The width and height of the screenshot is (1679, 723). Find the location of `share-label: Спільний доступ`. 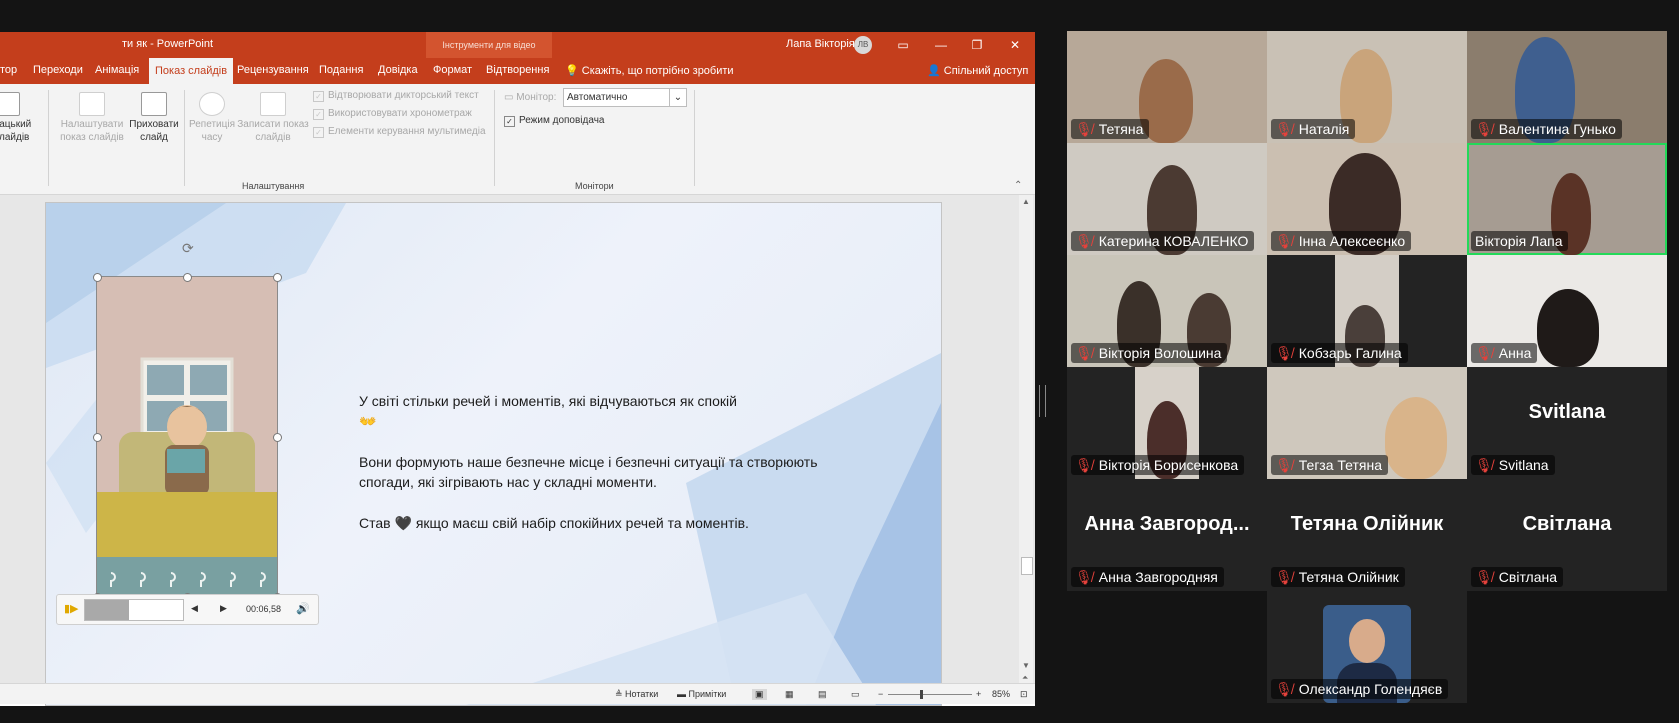

share-label: Спільний доступ is located at coordinates (986, 71).